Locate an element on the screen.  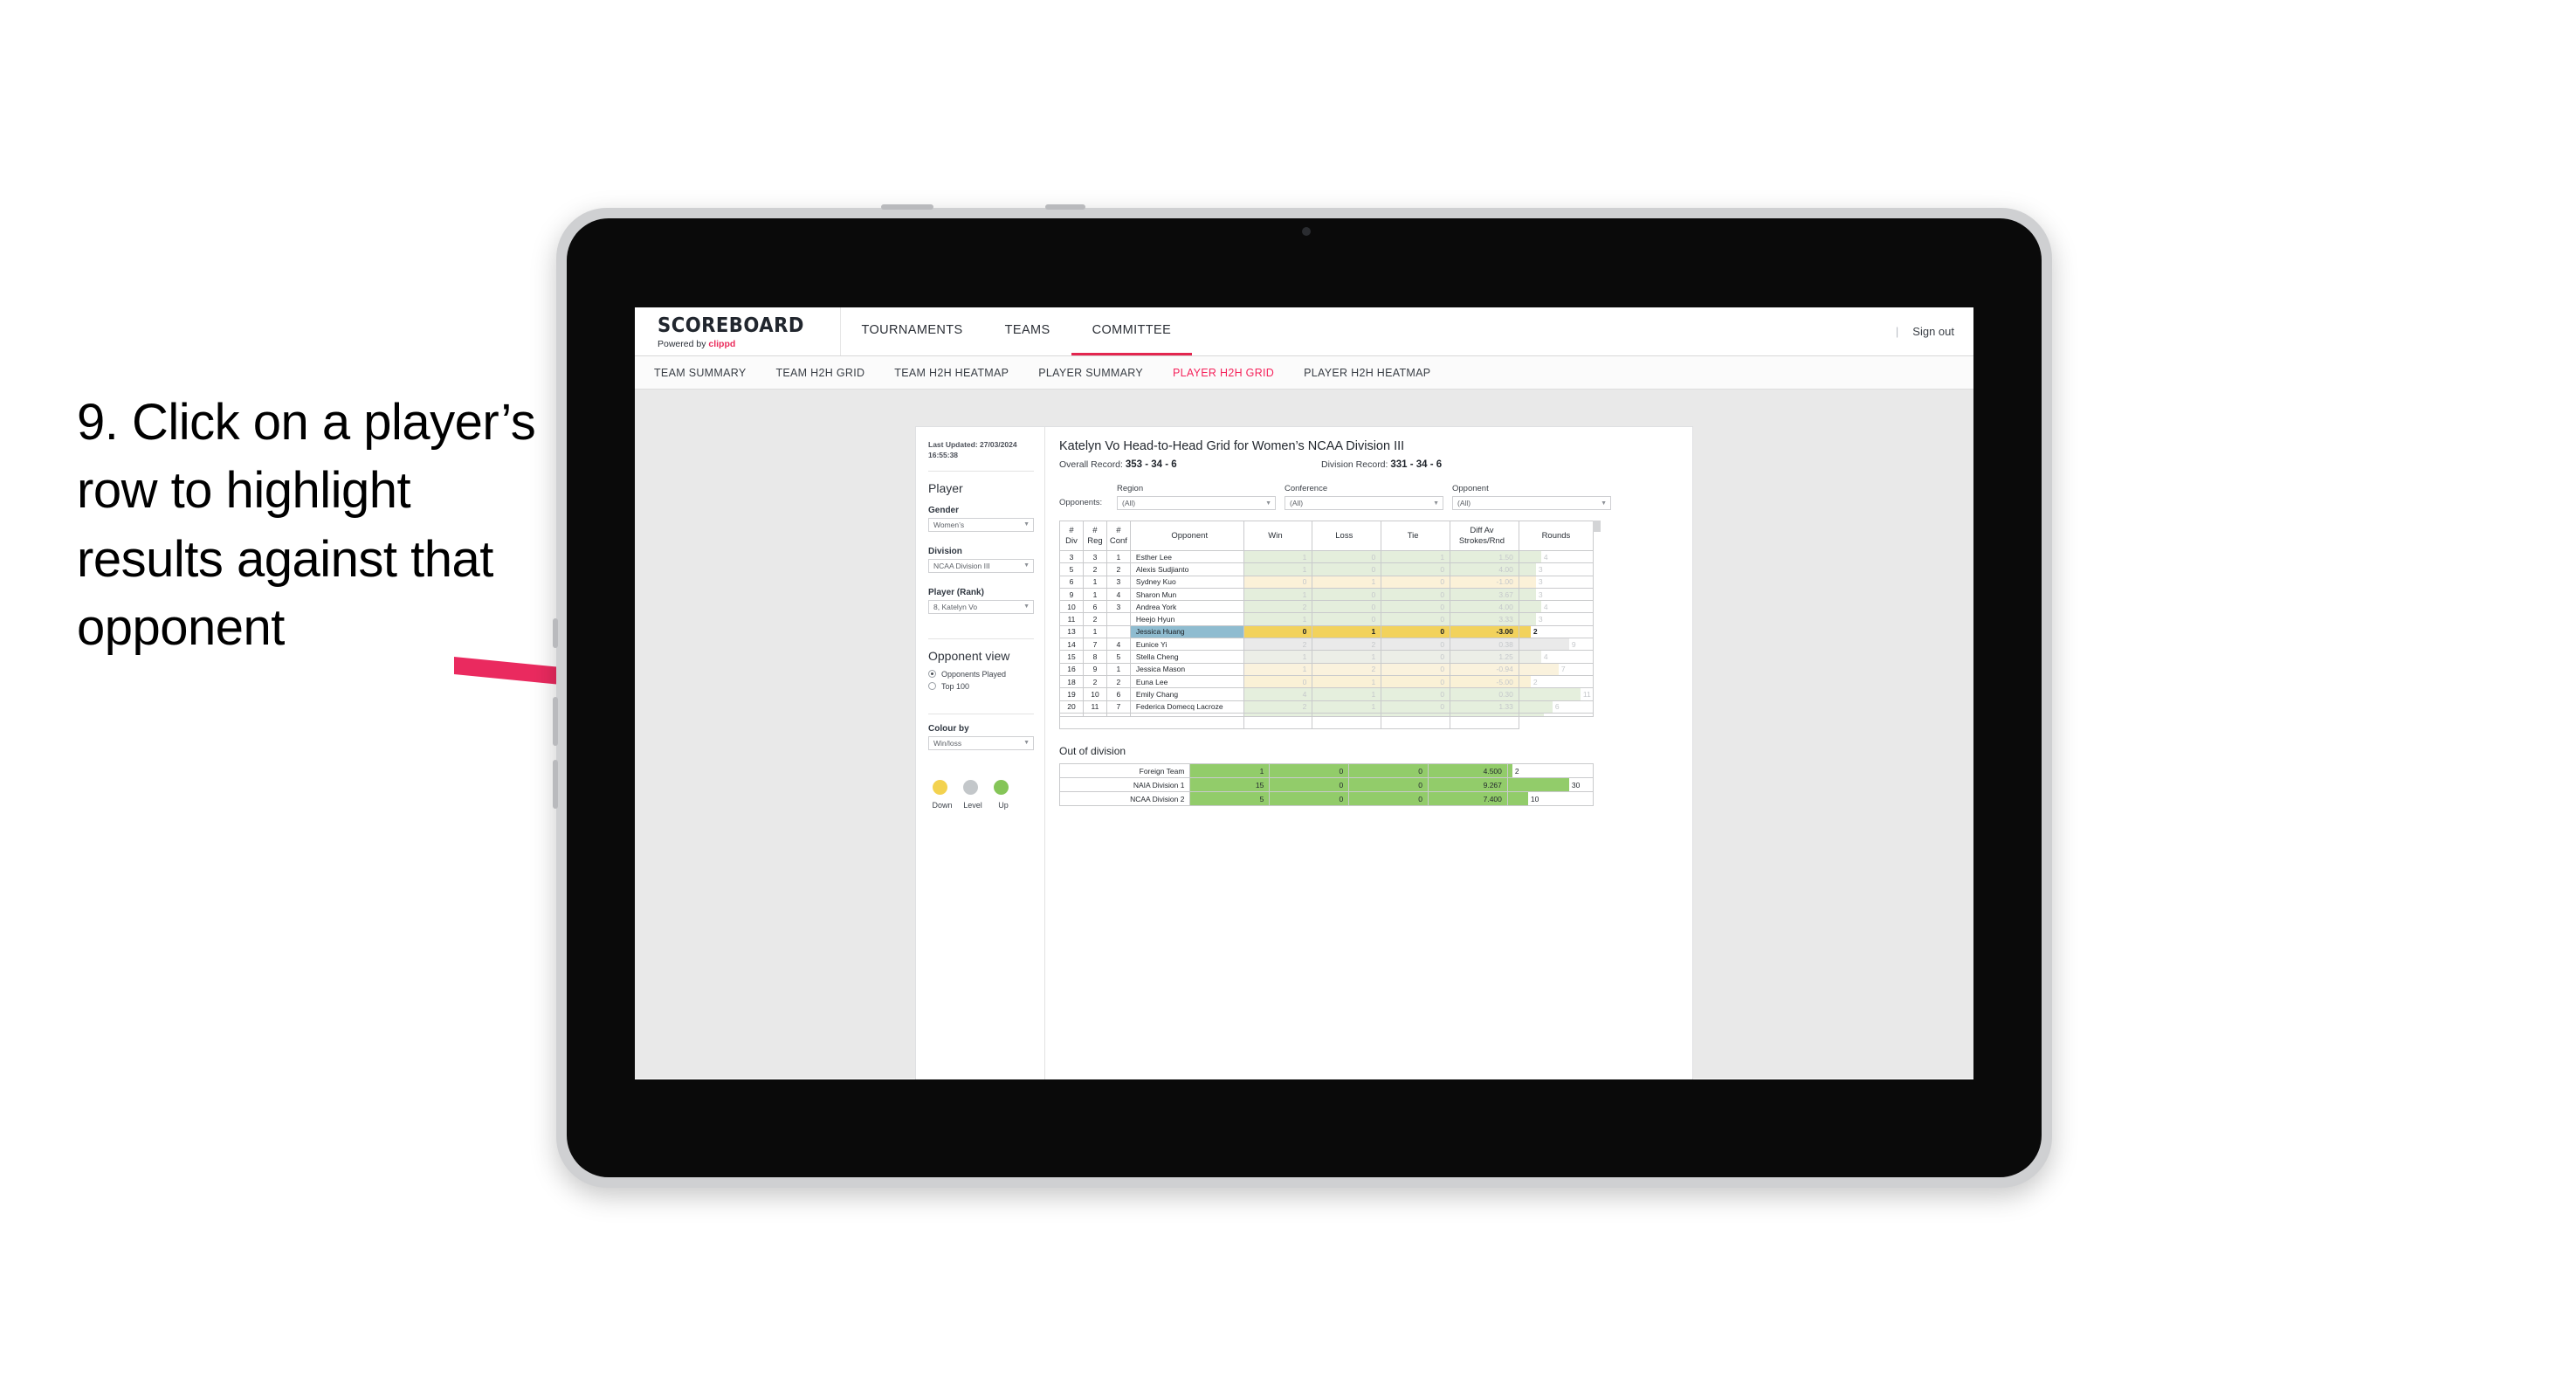
opponent-select: (All) ▼ is located at coordinates (1531, 503).